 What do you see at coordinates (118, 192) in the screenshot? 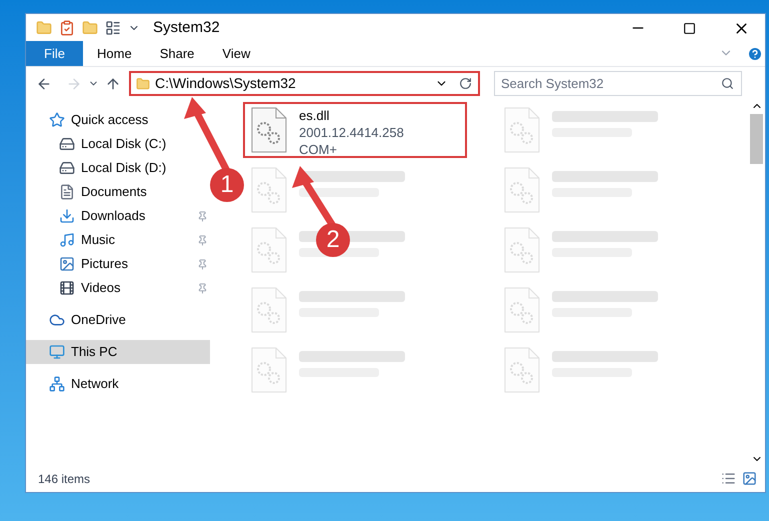
I see `sidebar-item: Documents` at bounding box center [118, 192].